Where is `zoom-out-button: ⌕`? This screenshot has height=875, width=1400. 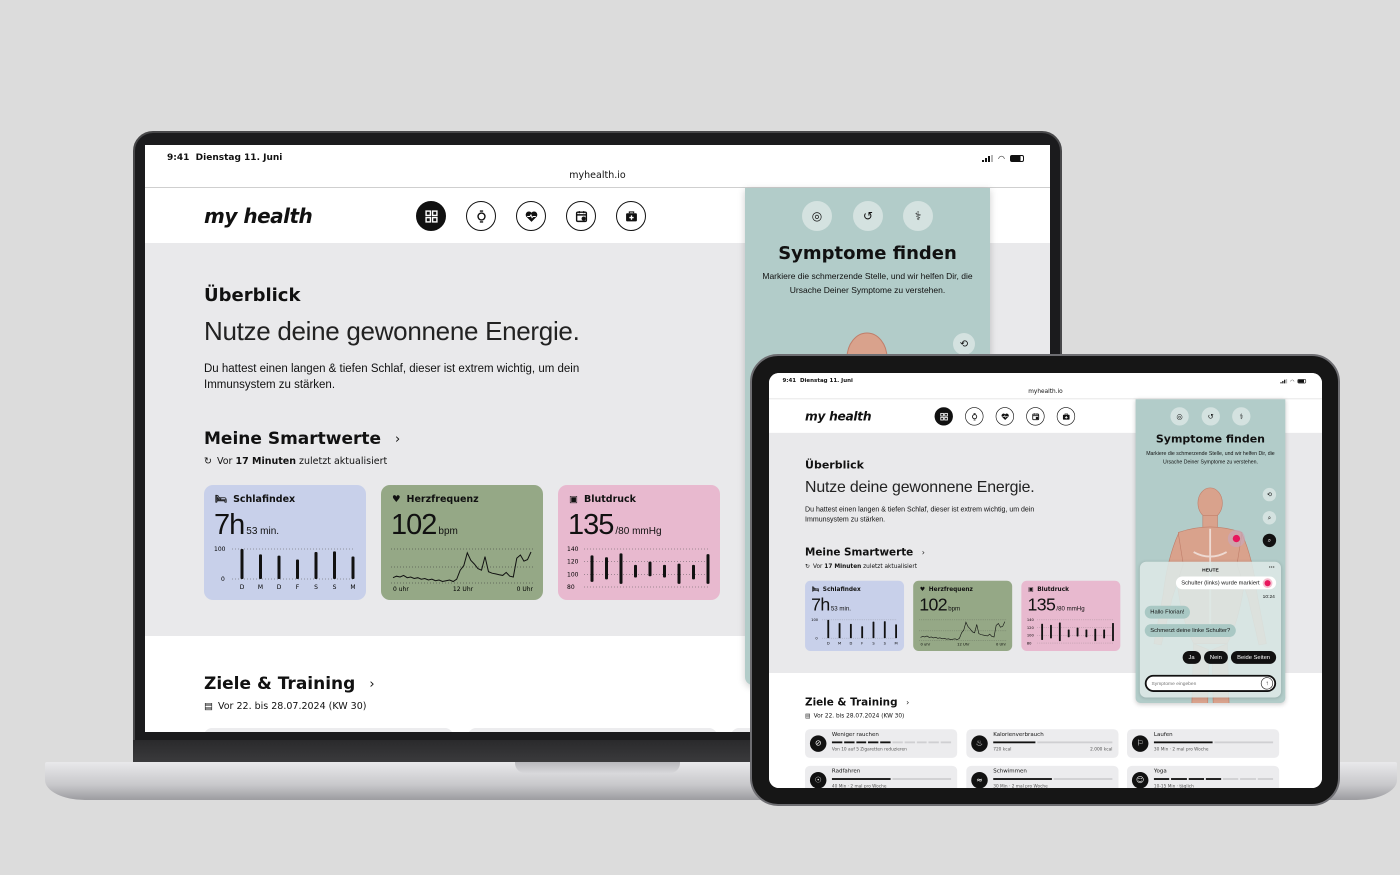 zoom-out-button: ⌕ is located at coordinates (1269, 540).